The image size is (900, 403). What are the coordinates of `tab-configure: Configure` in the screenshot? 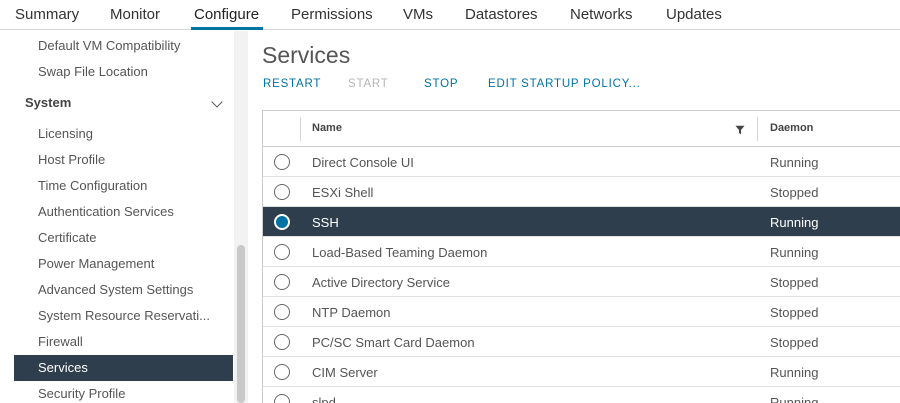 It's located at (226, 14).